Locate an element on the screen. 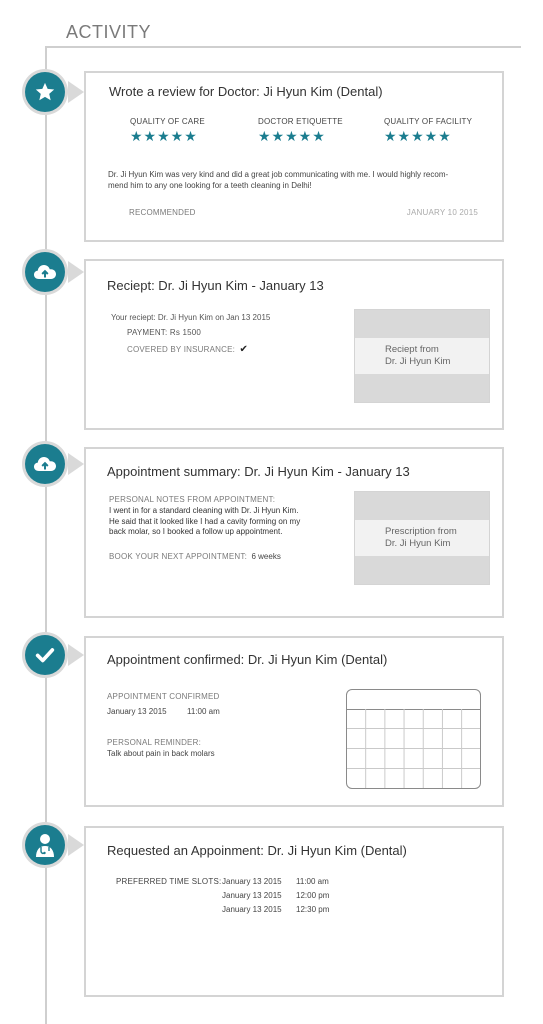 The width and height of the screenshot is (543, 1024). reminder-label: PERSONAL REMINDER: is located at coordinates (154, 742).